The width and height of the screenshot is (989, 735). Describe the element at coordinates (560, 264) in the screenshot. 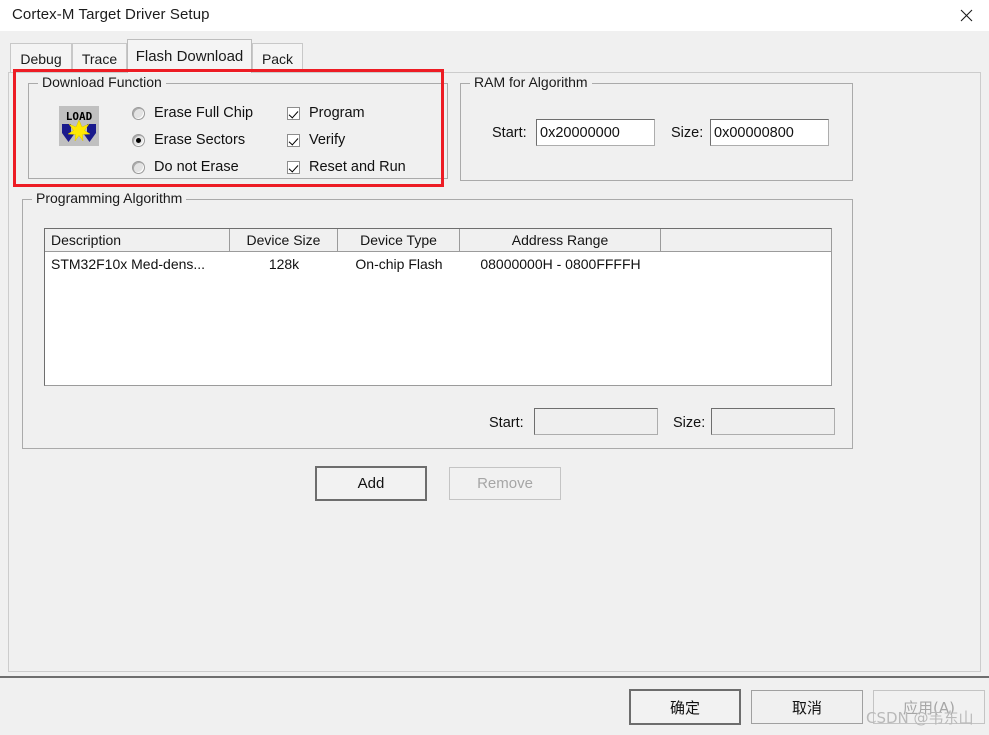

I see `cell-address-range: 08000000H - 0800FFFFH` at that location.